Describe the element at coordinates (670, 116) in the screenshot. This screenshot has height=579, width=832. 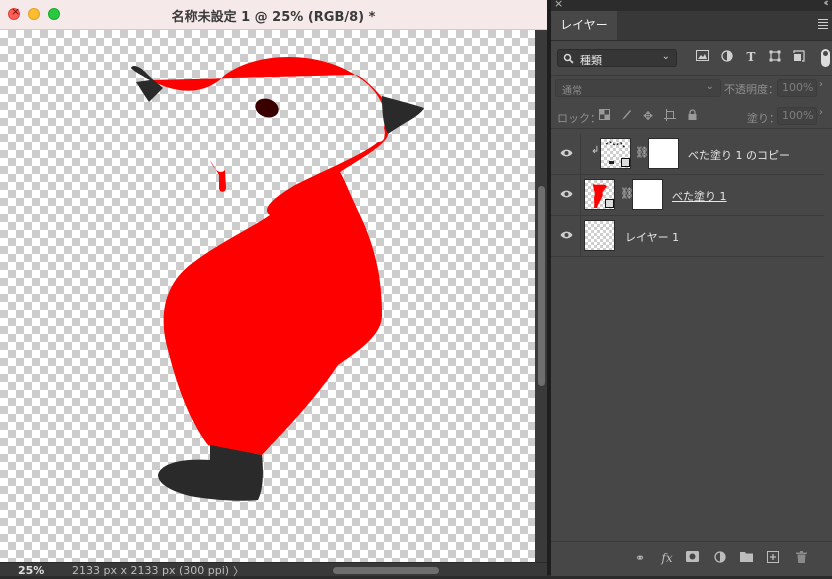
I see `lock-artboard-icon` at that location.